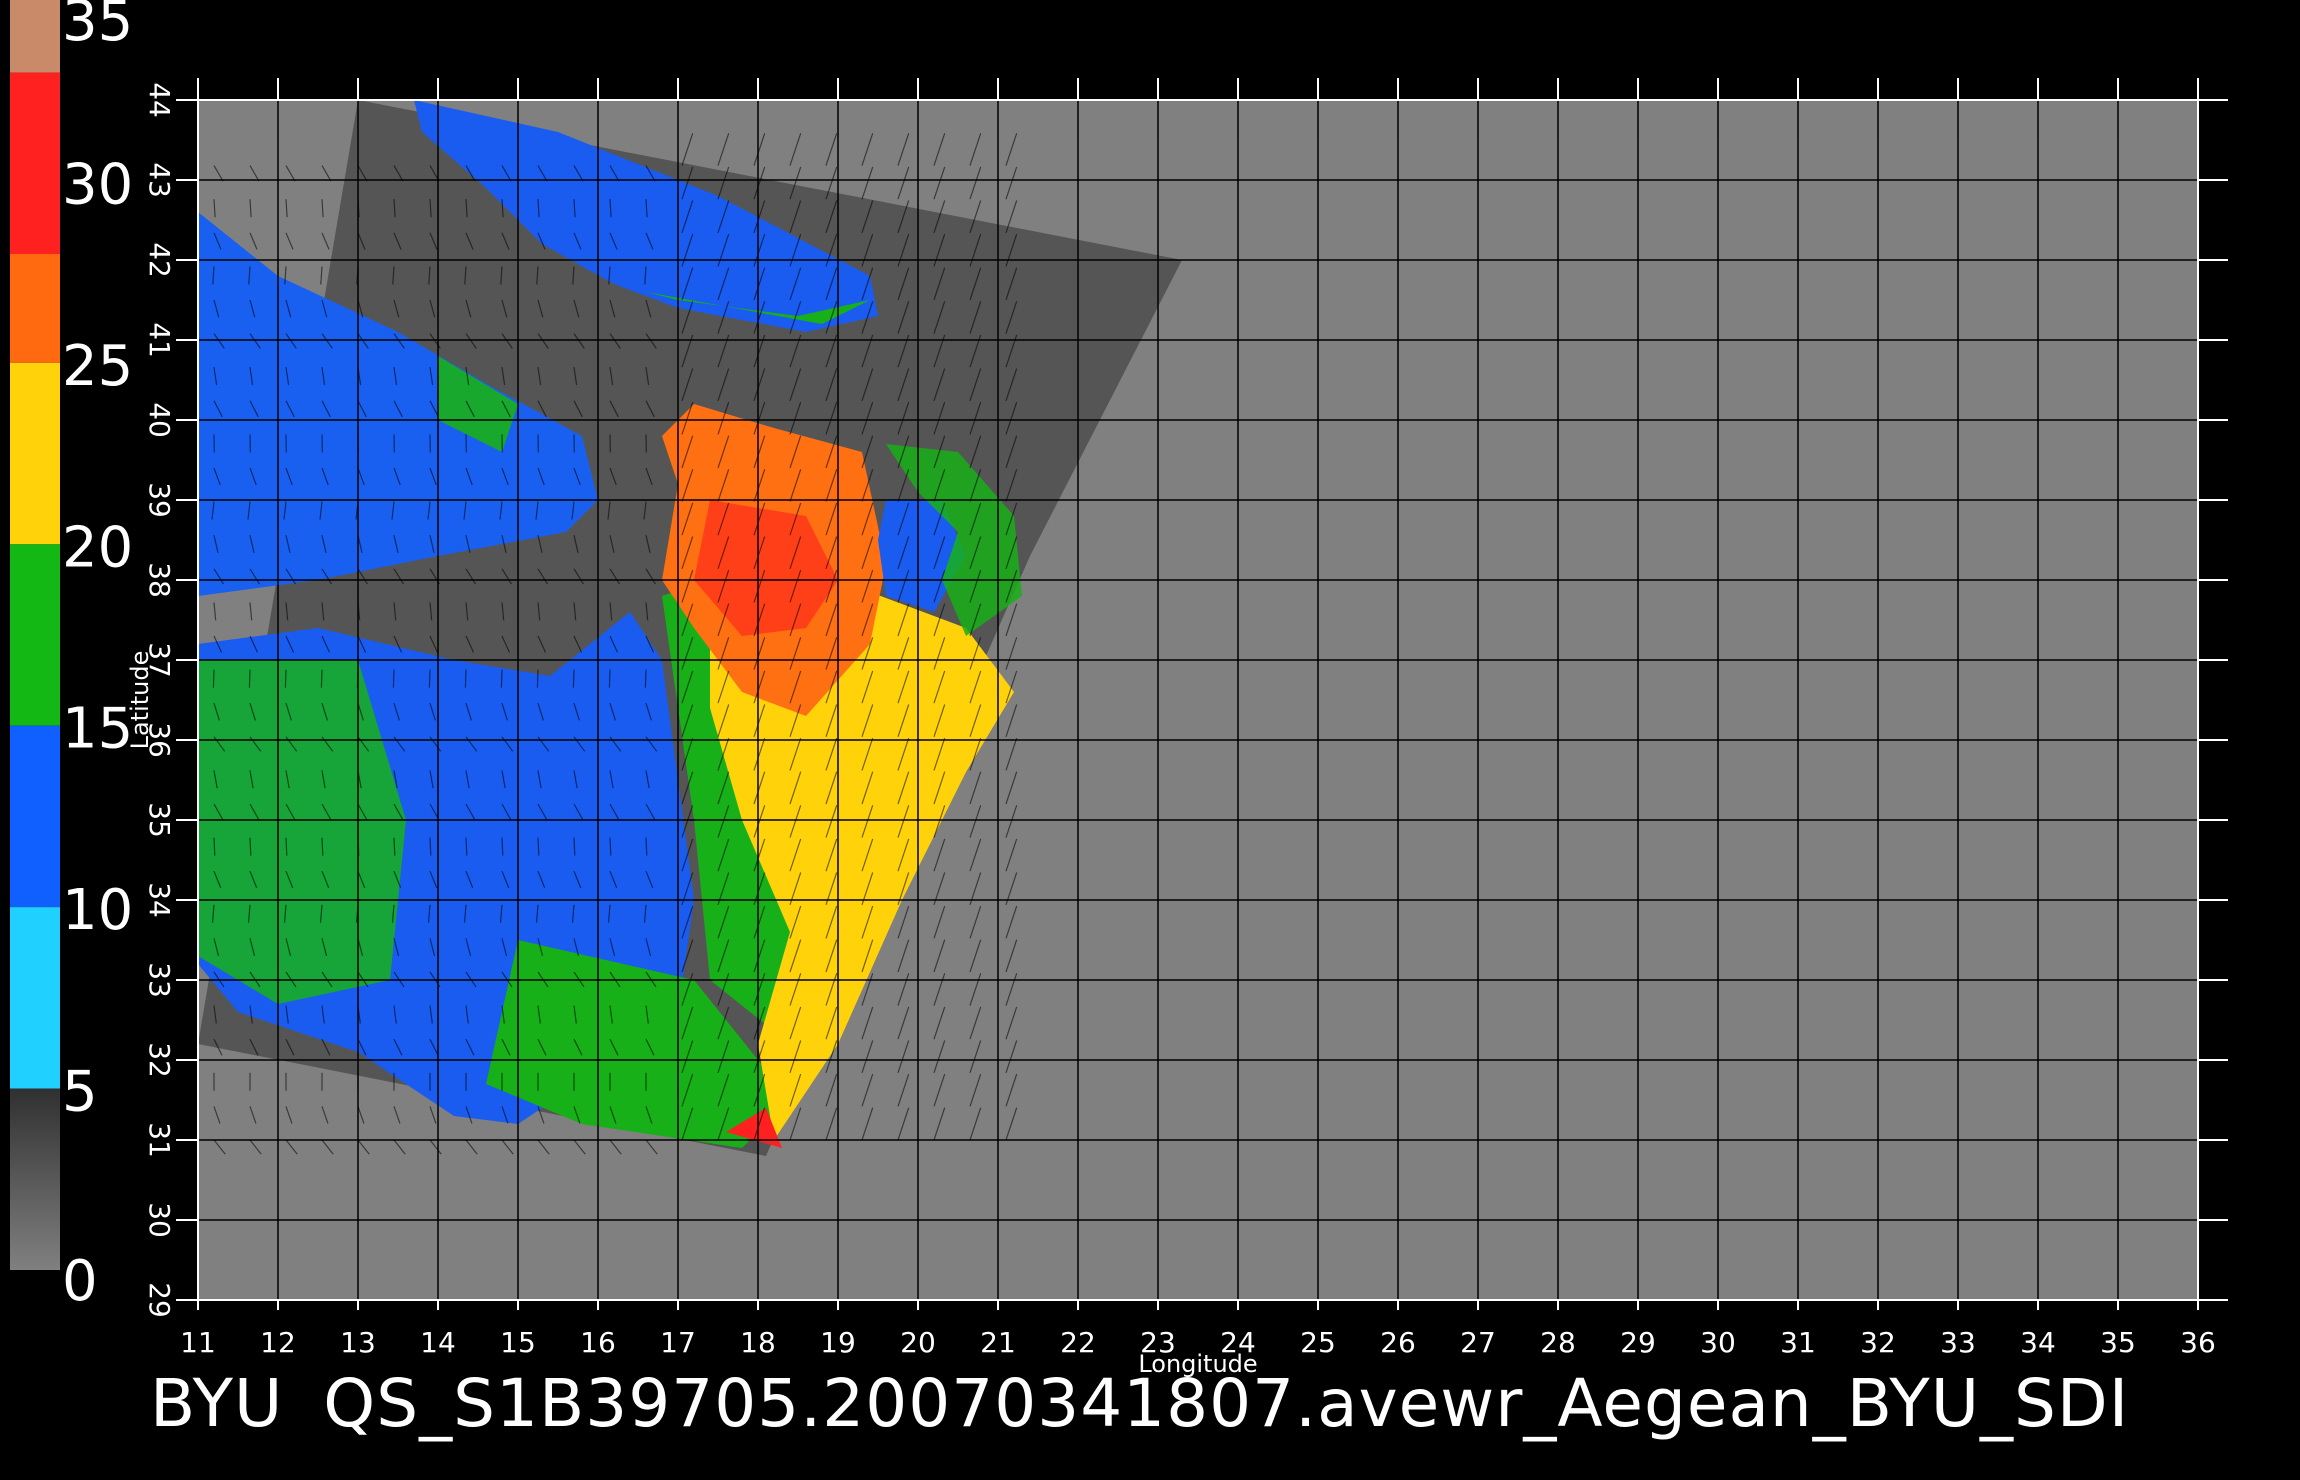 The image size is (2300, 1480). I want to click on colorbar-tick-label: 10, so click(97, 910).